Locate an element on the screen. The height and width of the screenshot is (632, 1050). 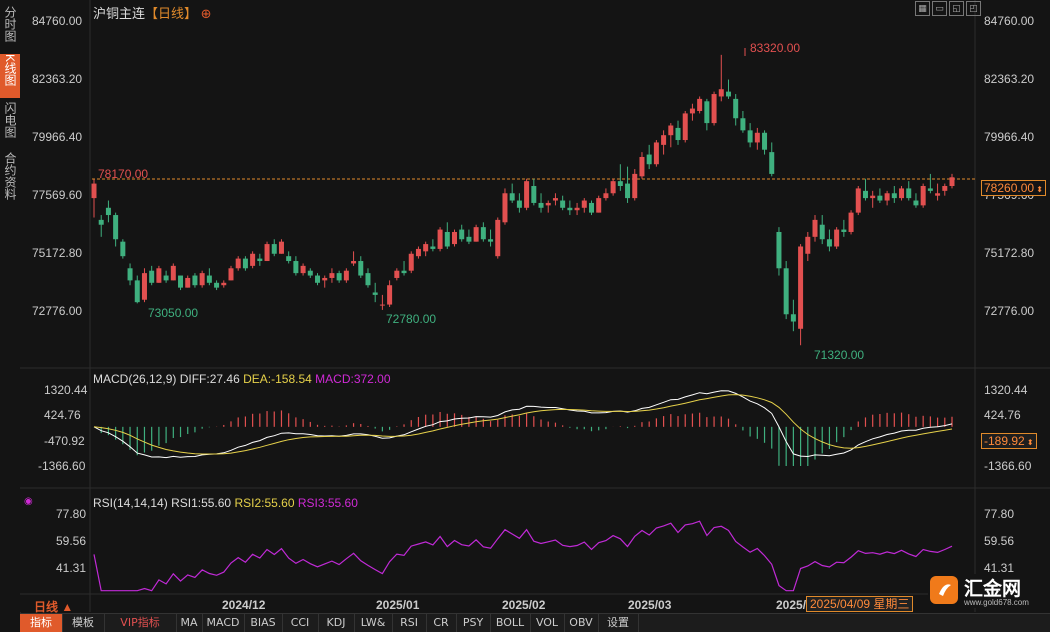
tab-ma: MA is located at coordinates (189, 623).